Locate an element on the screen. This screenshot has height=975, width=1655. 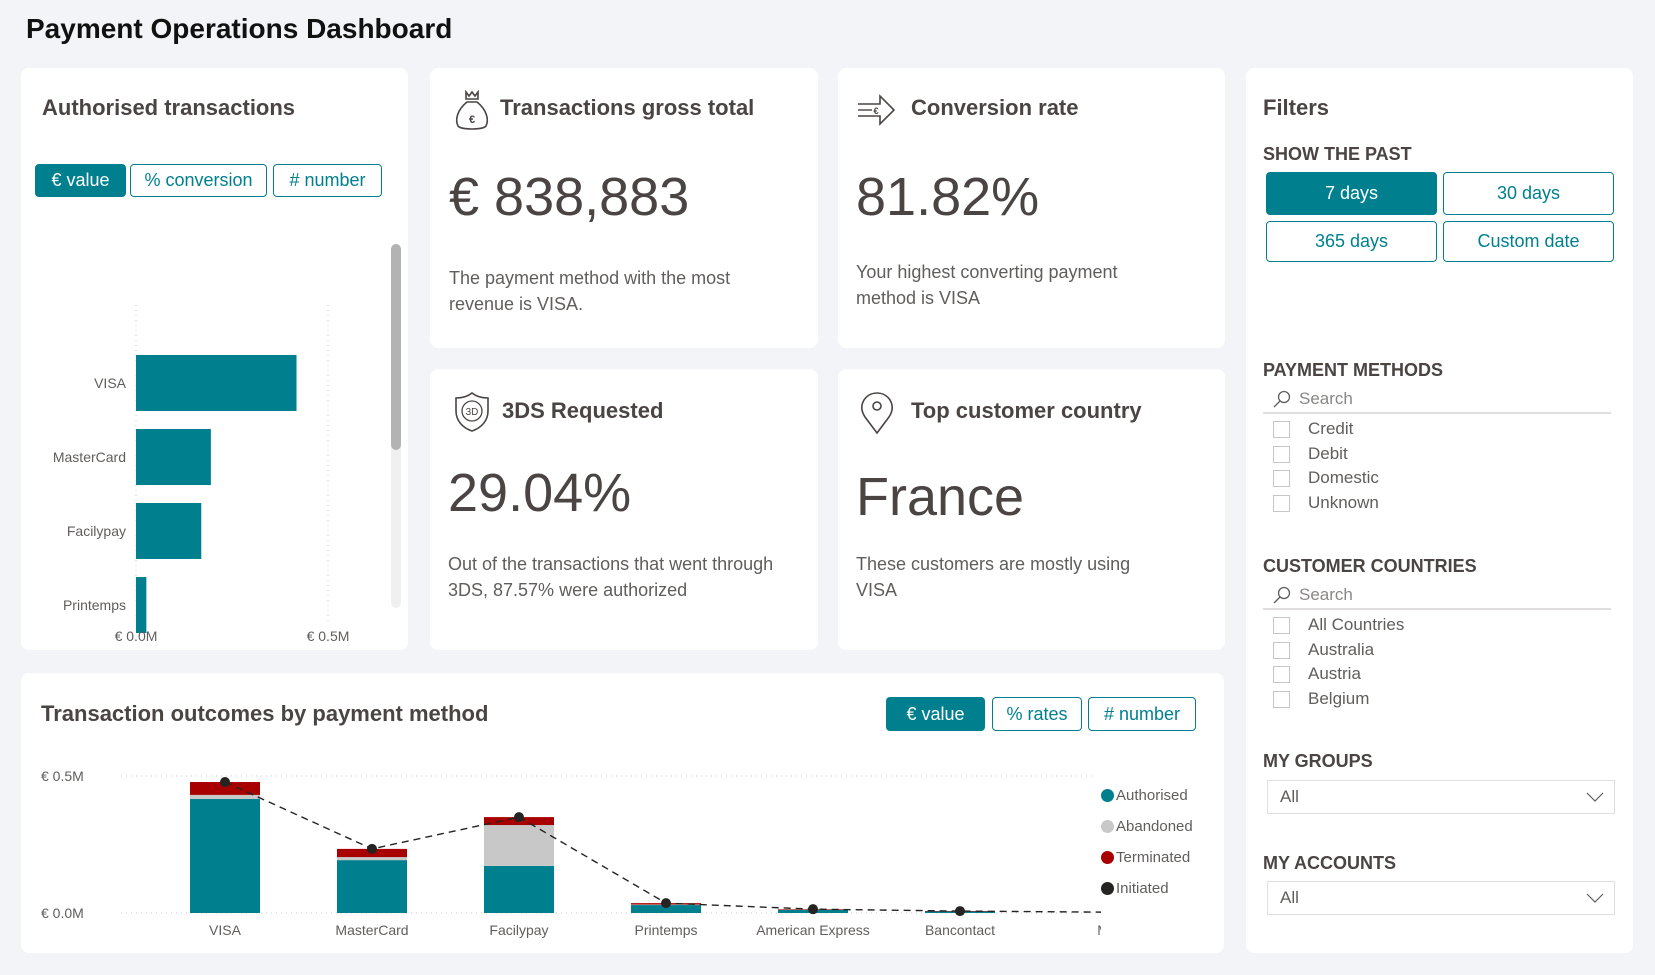
toggle-rates-button: % rates is located at coordinates (1037, 714).